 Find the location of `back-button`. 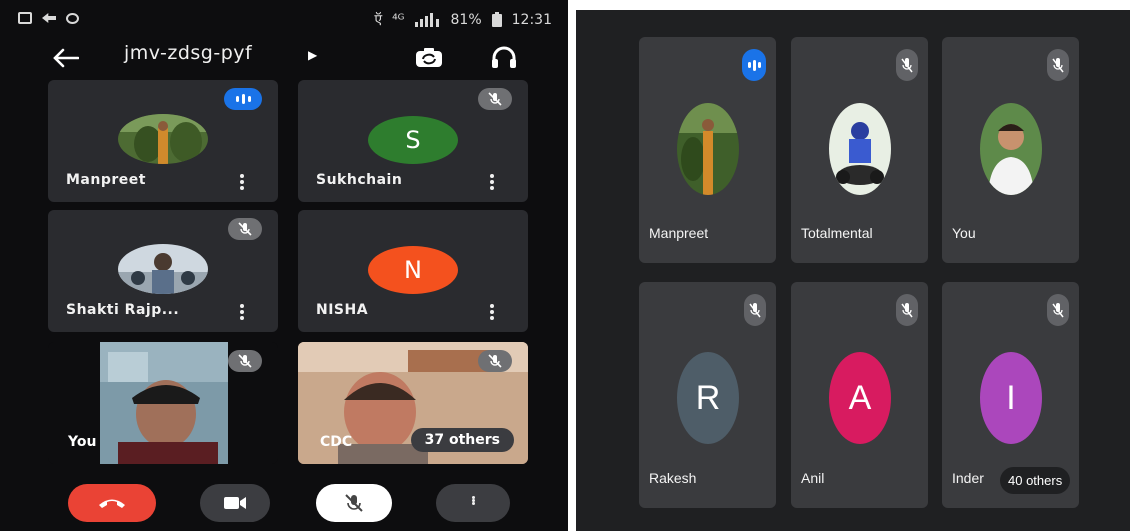

back-button is located at coordinates (66, 58).